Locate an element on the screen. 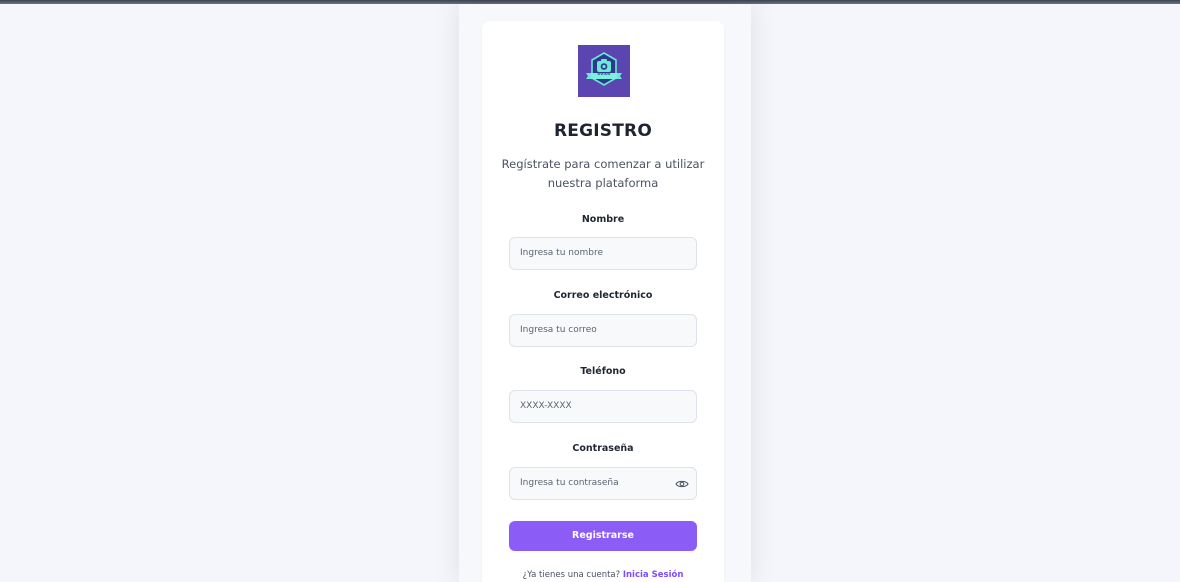  app-logo: OVIOS is located at coordinates (604, 71).